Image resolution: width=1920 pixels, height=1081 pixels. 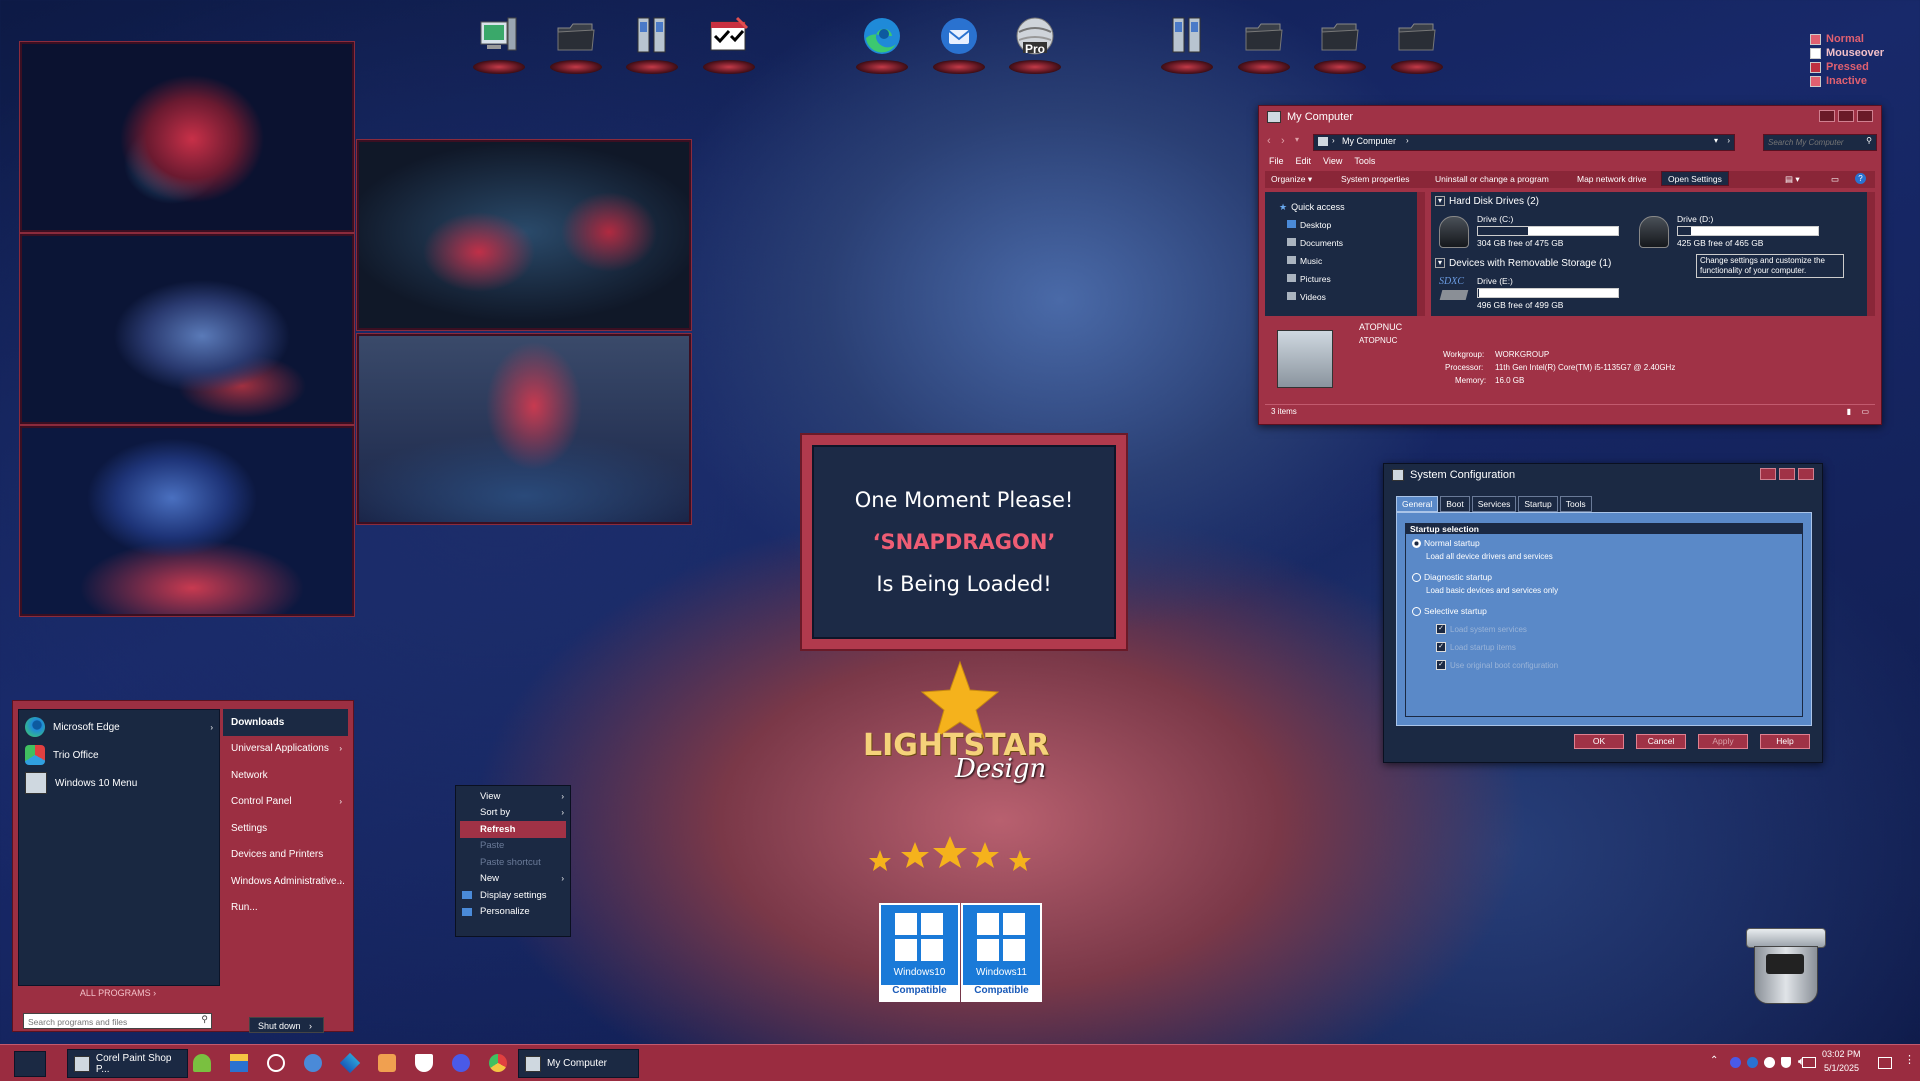 What do you see at coordinates (1785, 968) in the screenshot?
I see `recycle-bin-icon` at bounding box center [1785, 968].